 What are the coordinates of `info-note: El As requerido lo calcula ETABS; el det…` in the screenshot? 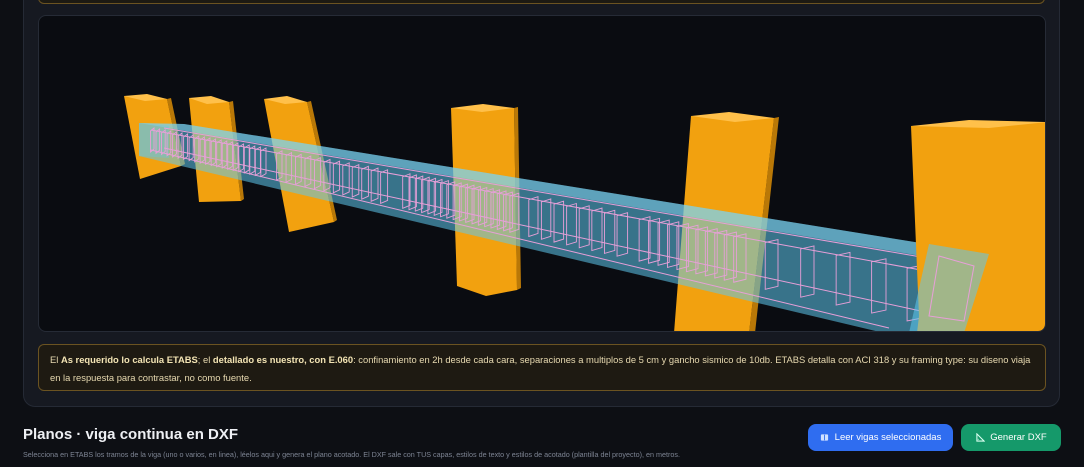 It's located at (542, 367).